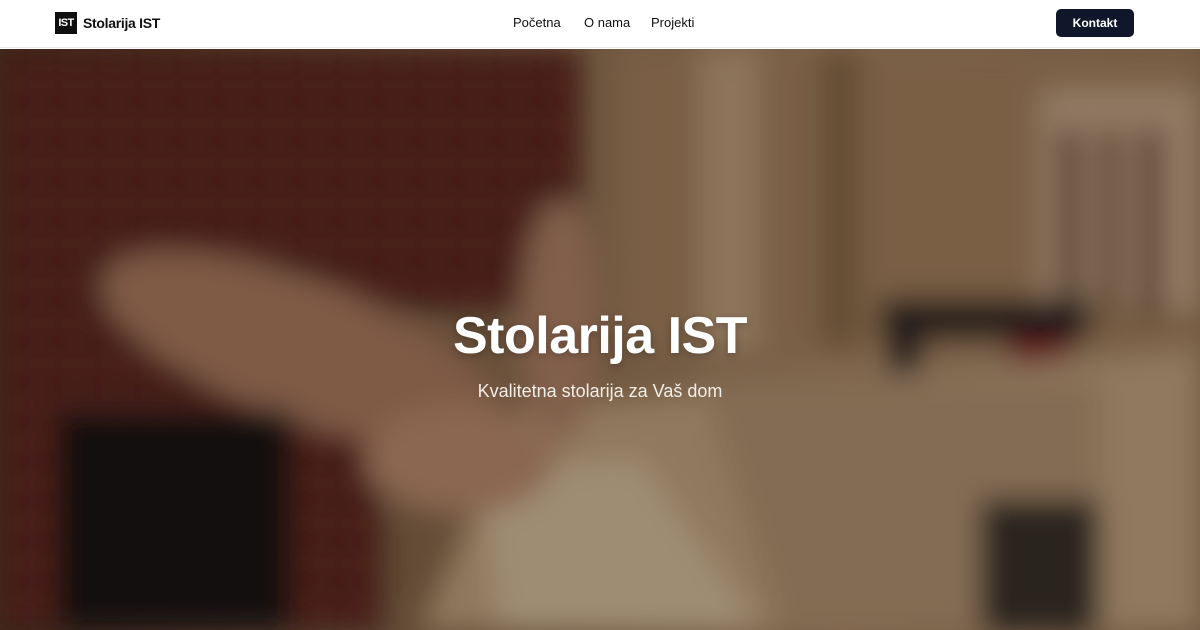 The width and height of the screenshot is (1200, 630). Describe the element at coordinates (537, 22) in the screenshot. I see `nav-item-pocetna: Početna` at that location.